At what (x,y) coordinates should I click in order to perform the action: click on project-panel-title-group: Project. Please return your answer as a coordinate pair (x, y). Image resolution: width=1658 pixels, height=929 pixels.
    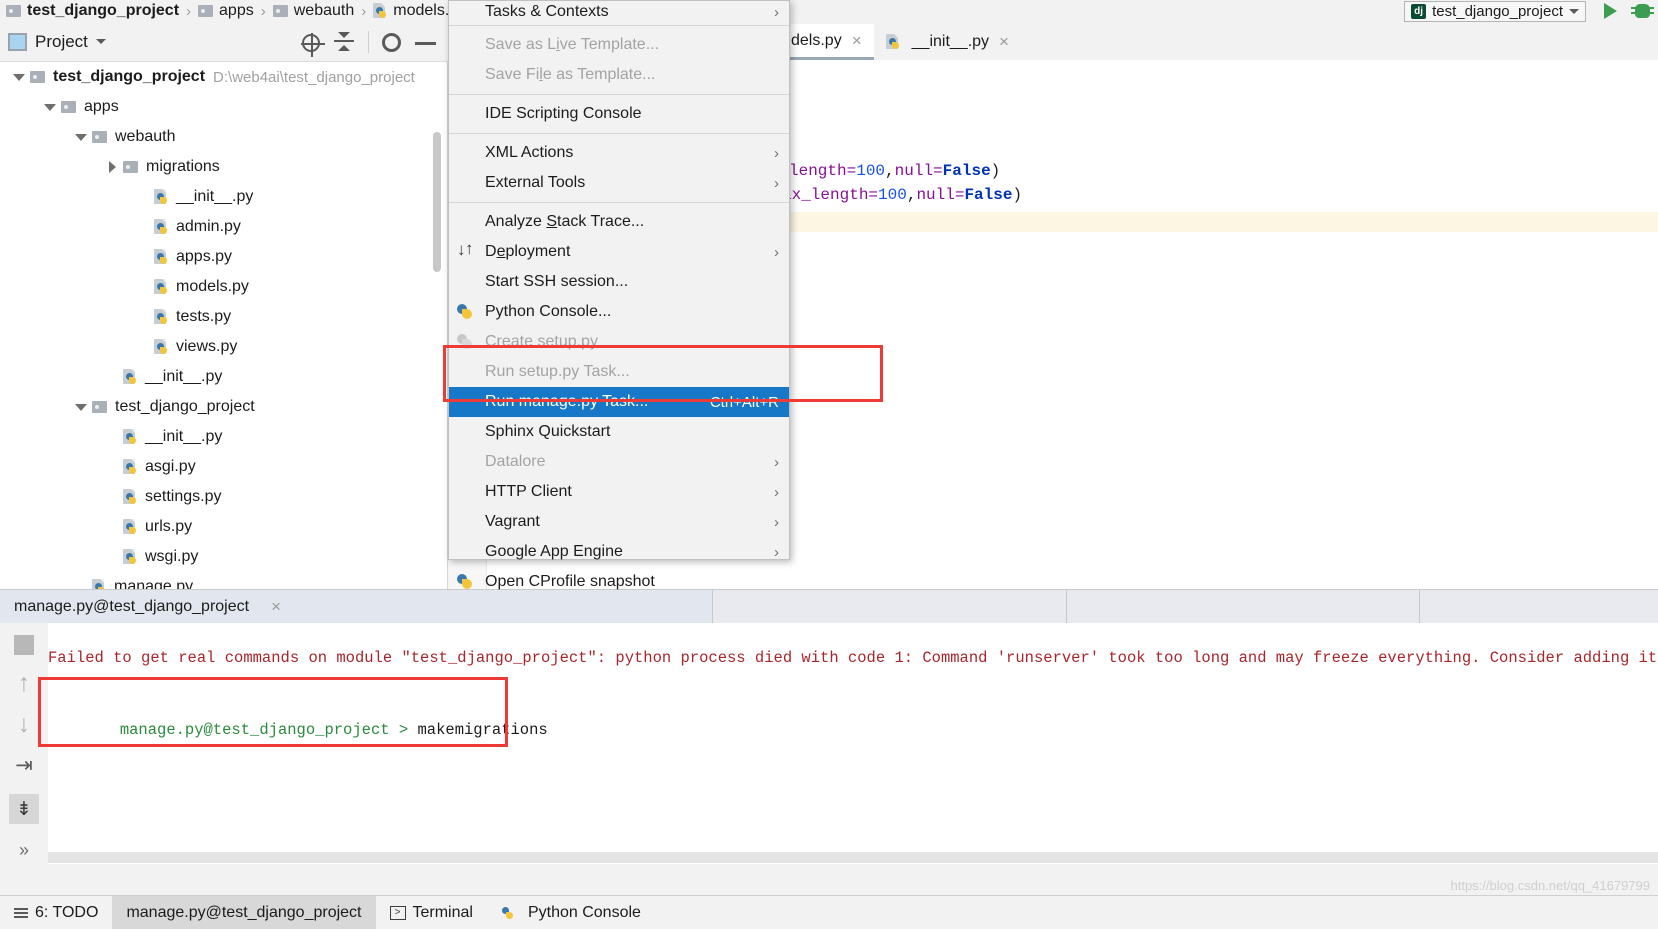
    Looking at the image, I should click on (57, 42).